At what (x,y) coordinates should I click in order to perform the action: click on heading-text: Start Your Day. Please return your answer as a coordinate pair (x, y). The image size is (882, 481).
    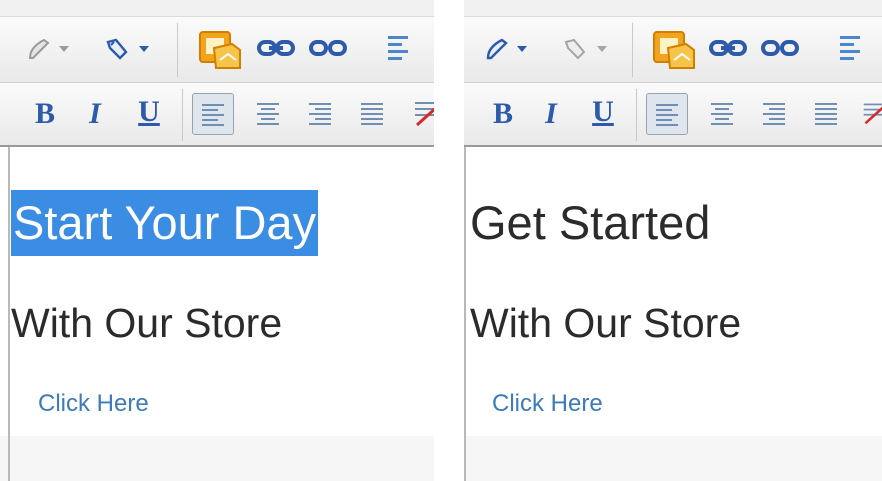
    Looking at the image, I should click on (165, 223).